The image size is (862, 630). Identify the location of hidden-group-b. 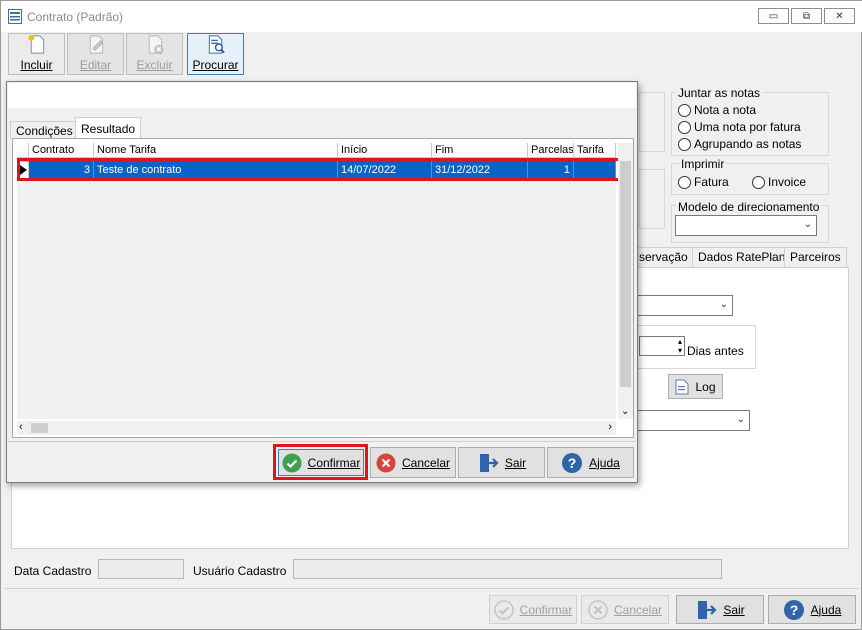
(652, 199).